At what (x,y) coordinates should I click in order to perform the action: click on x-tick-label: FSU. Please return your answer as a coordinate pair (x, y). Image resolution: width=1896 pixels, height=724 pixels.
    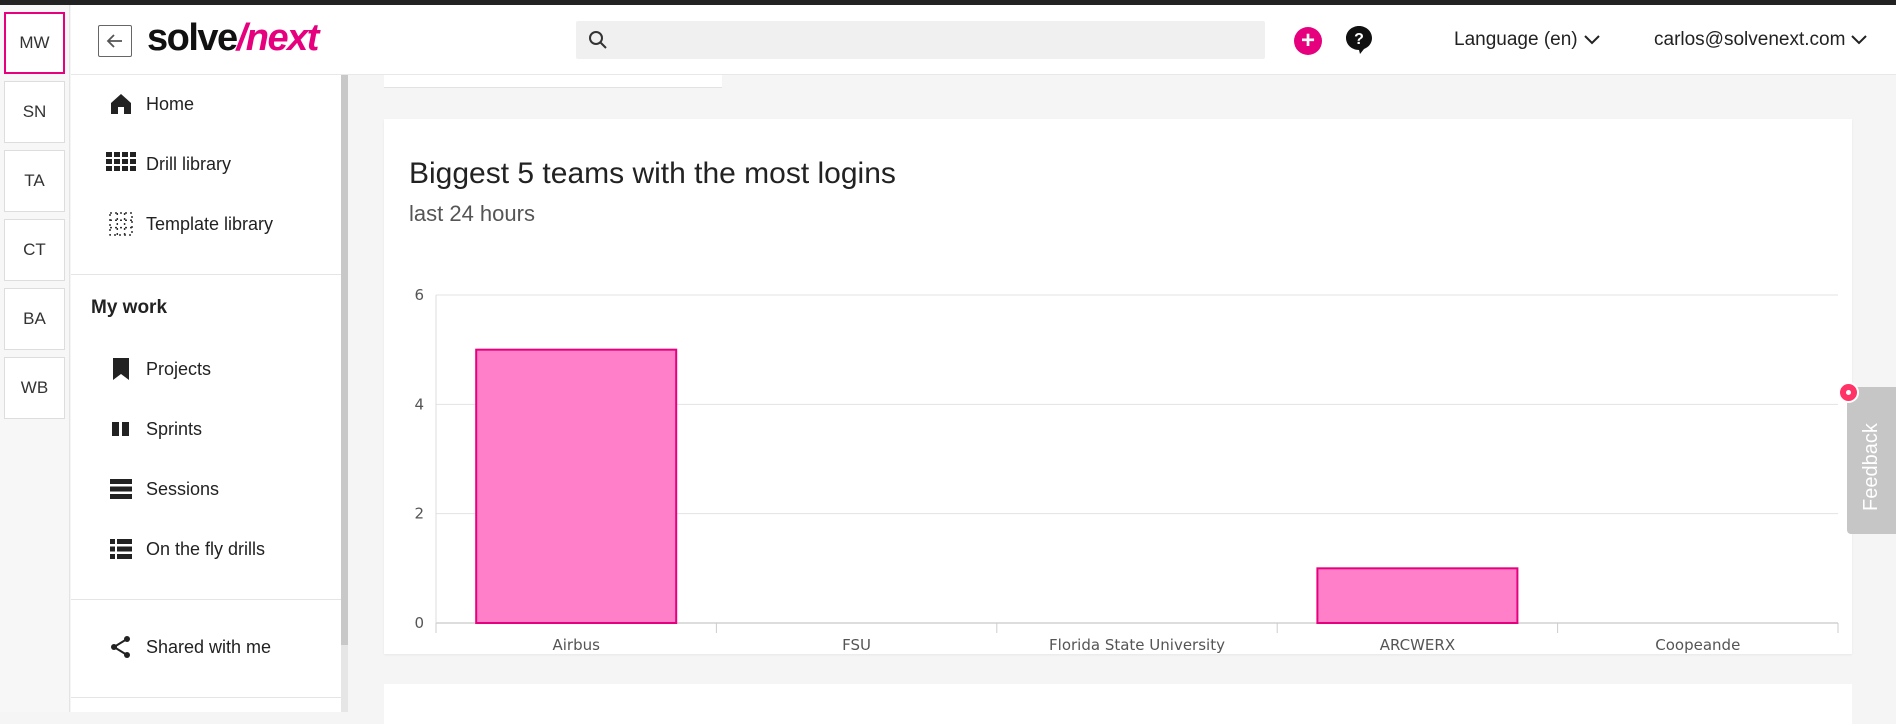
    Looking at the image, I should click on (856, 645).